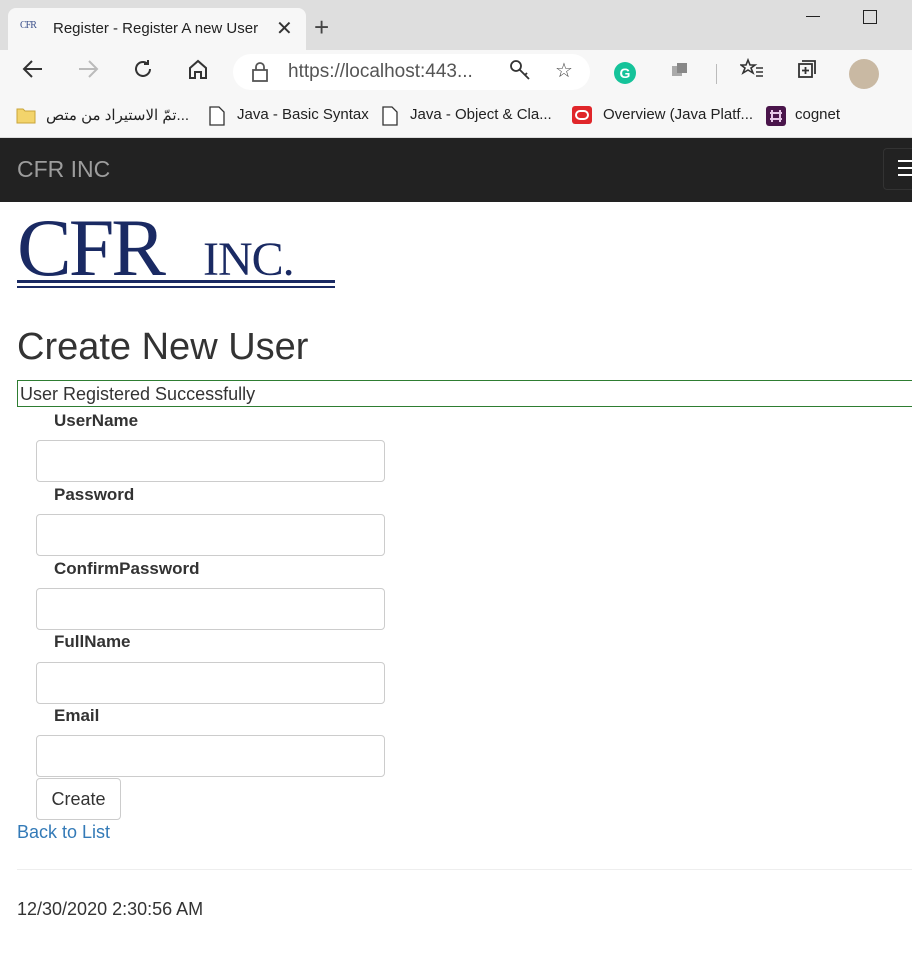  What do you see at coordinates (464, 869) in the screenshot?
I see `footer-divider` at bounding box center [464, 869].